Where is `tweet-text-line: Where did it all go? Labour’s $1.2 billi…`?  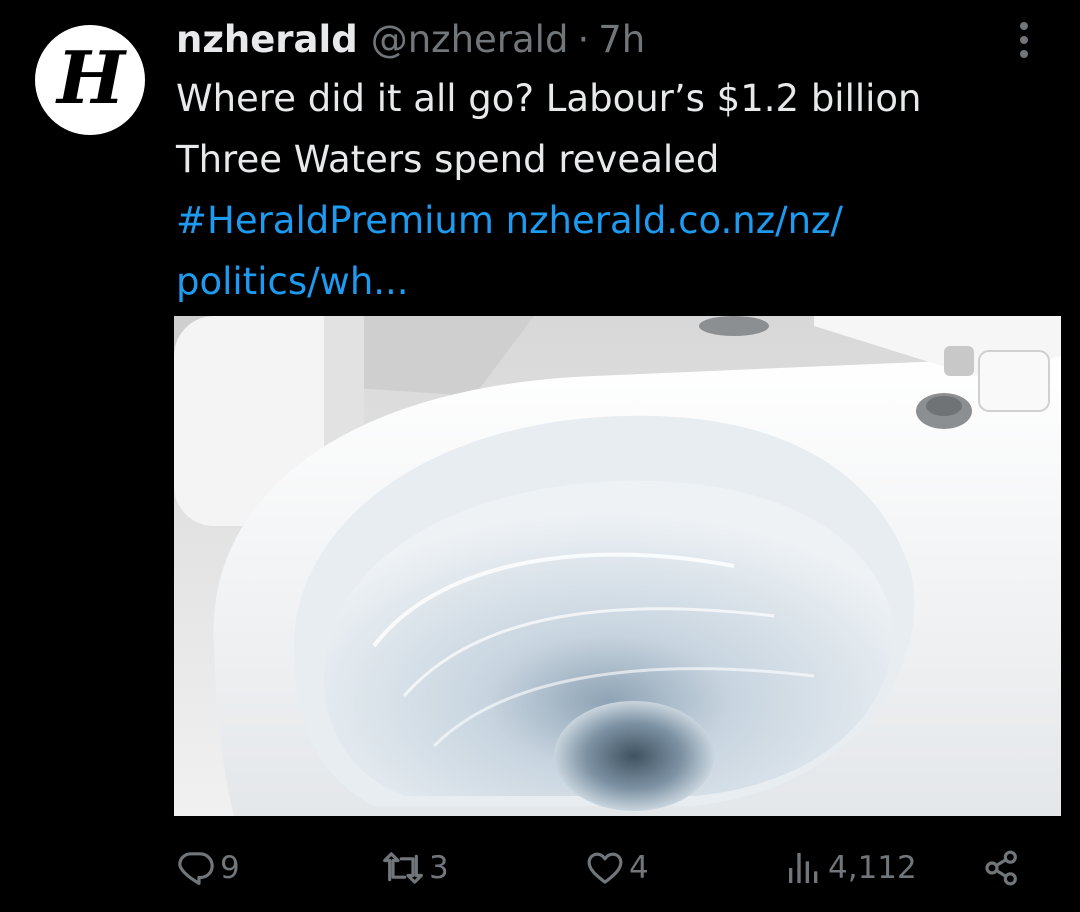
tweet-text-line: Where did it all go? Labour’s $1.2 billi… is located at coordinates (549, 98).